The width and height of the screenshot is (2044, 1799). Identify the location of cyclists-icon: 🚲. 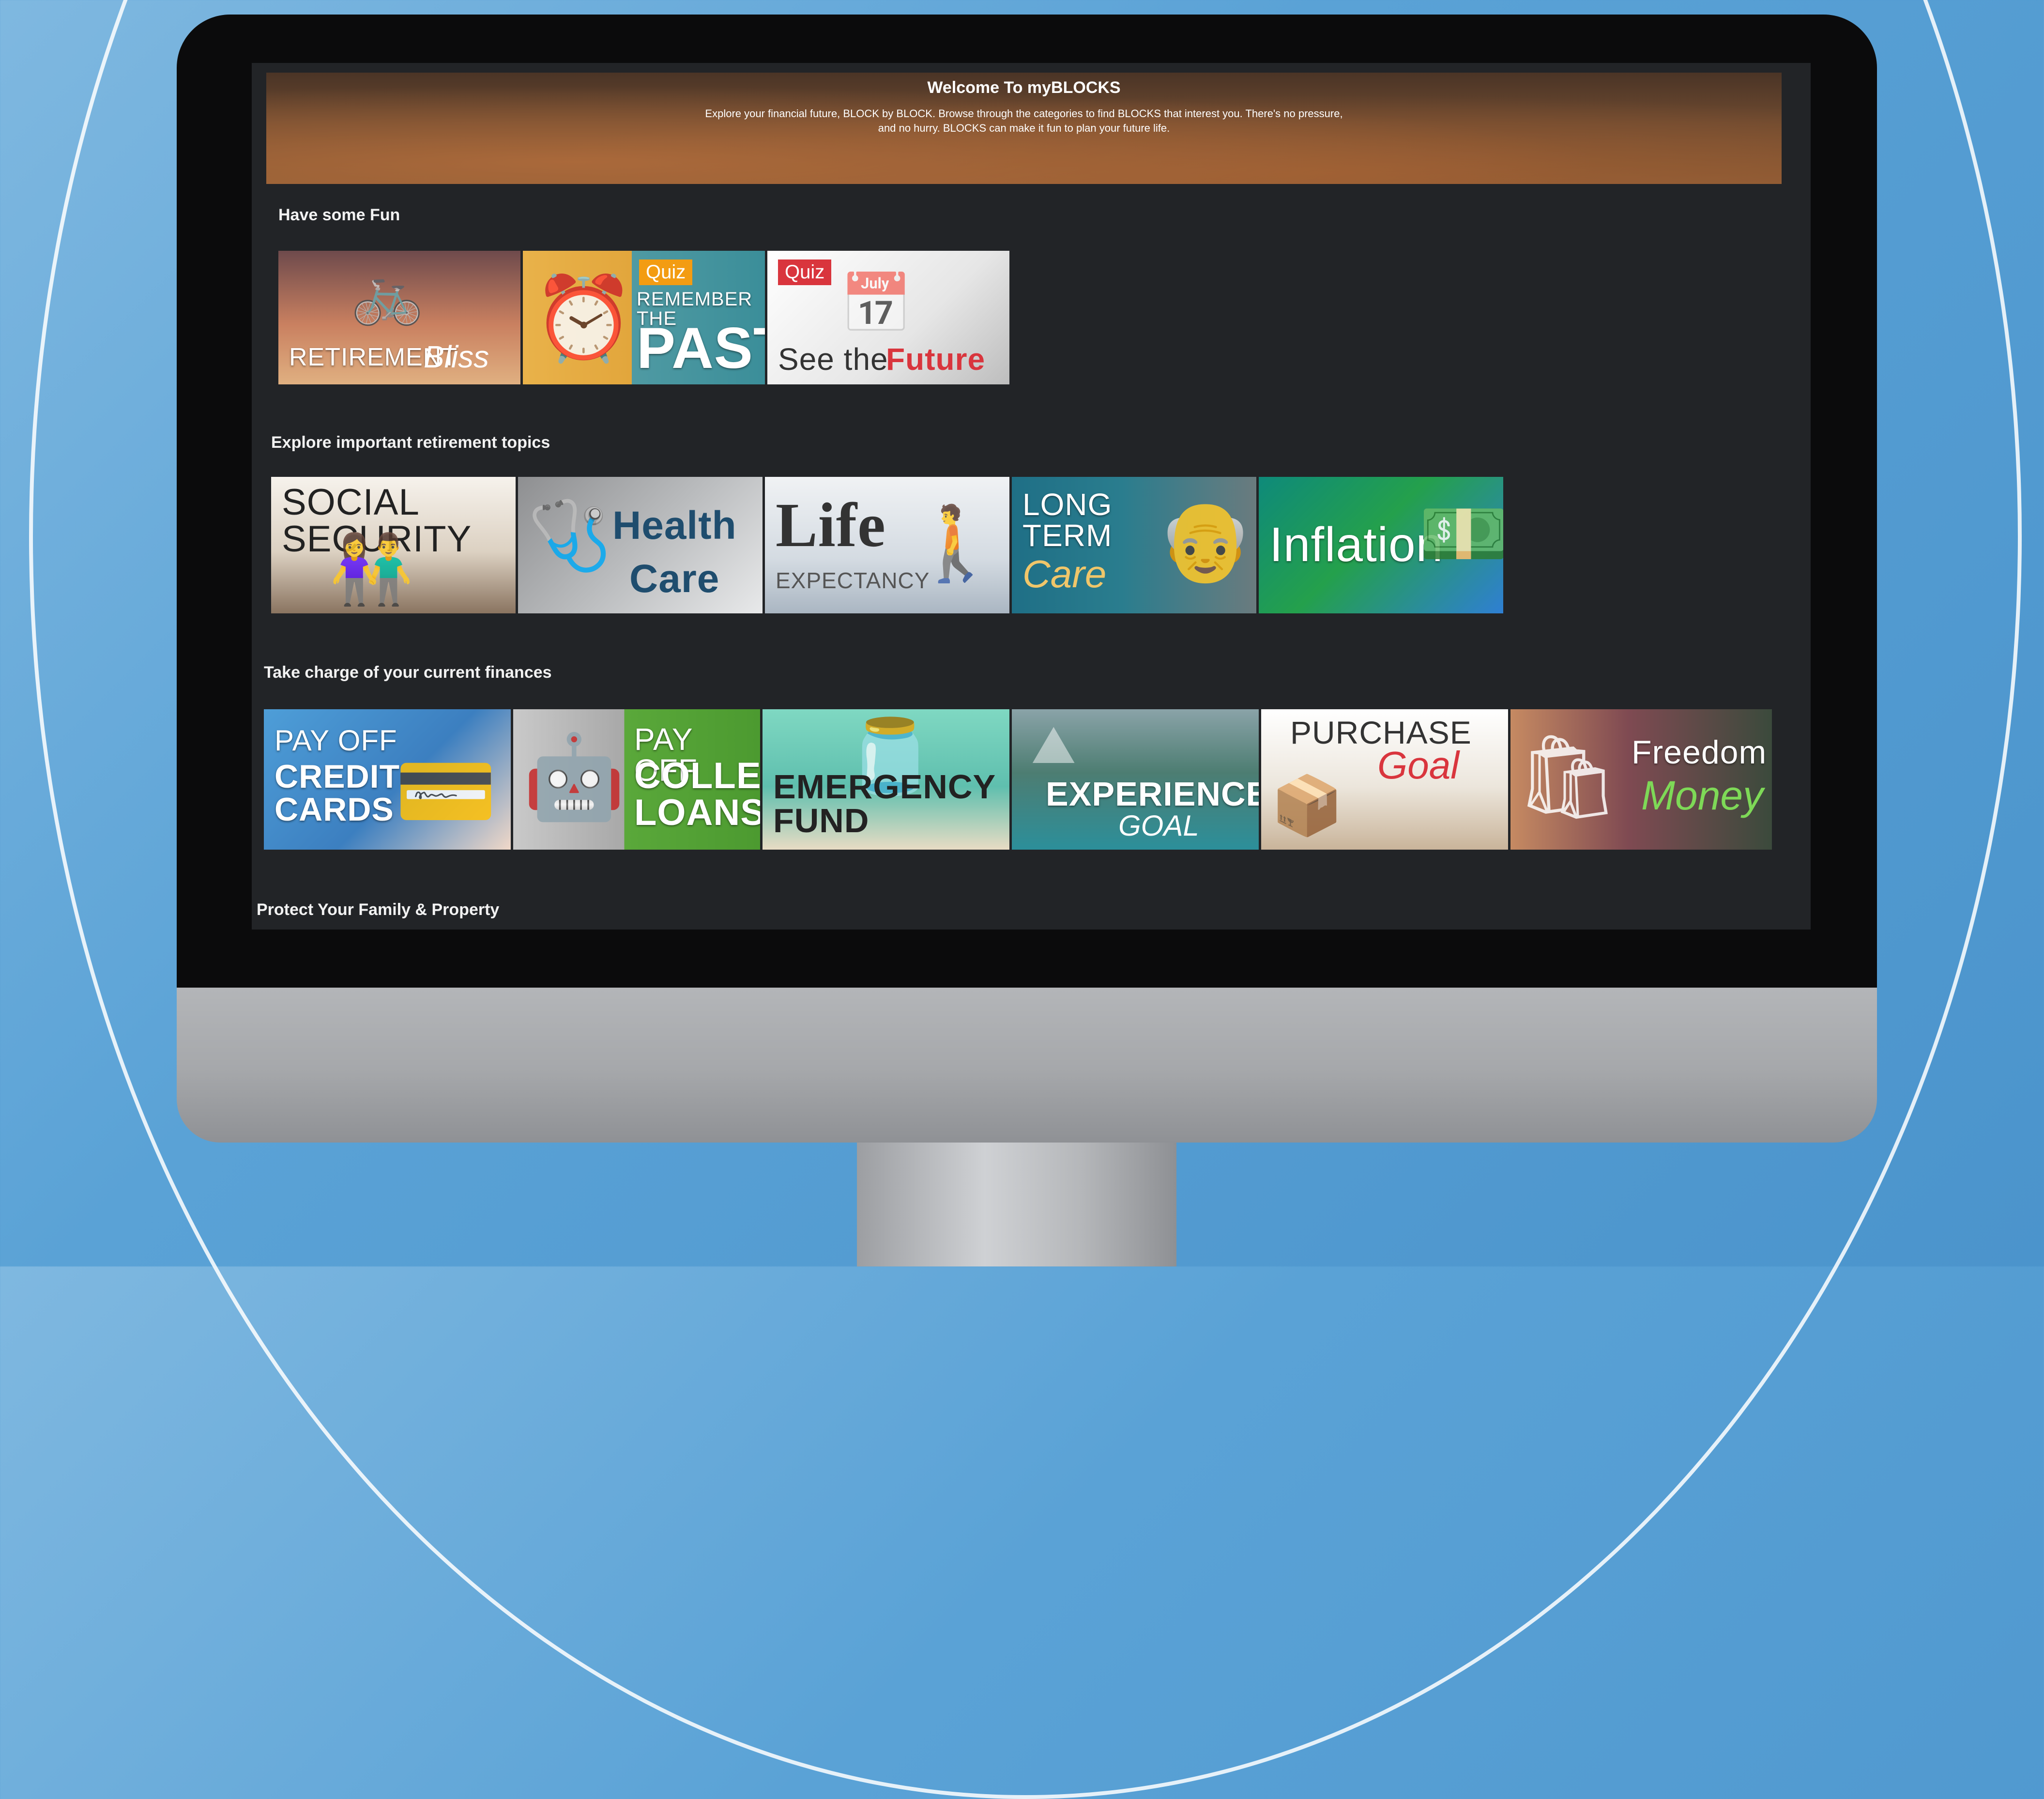
(387, 294).